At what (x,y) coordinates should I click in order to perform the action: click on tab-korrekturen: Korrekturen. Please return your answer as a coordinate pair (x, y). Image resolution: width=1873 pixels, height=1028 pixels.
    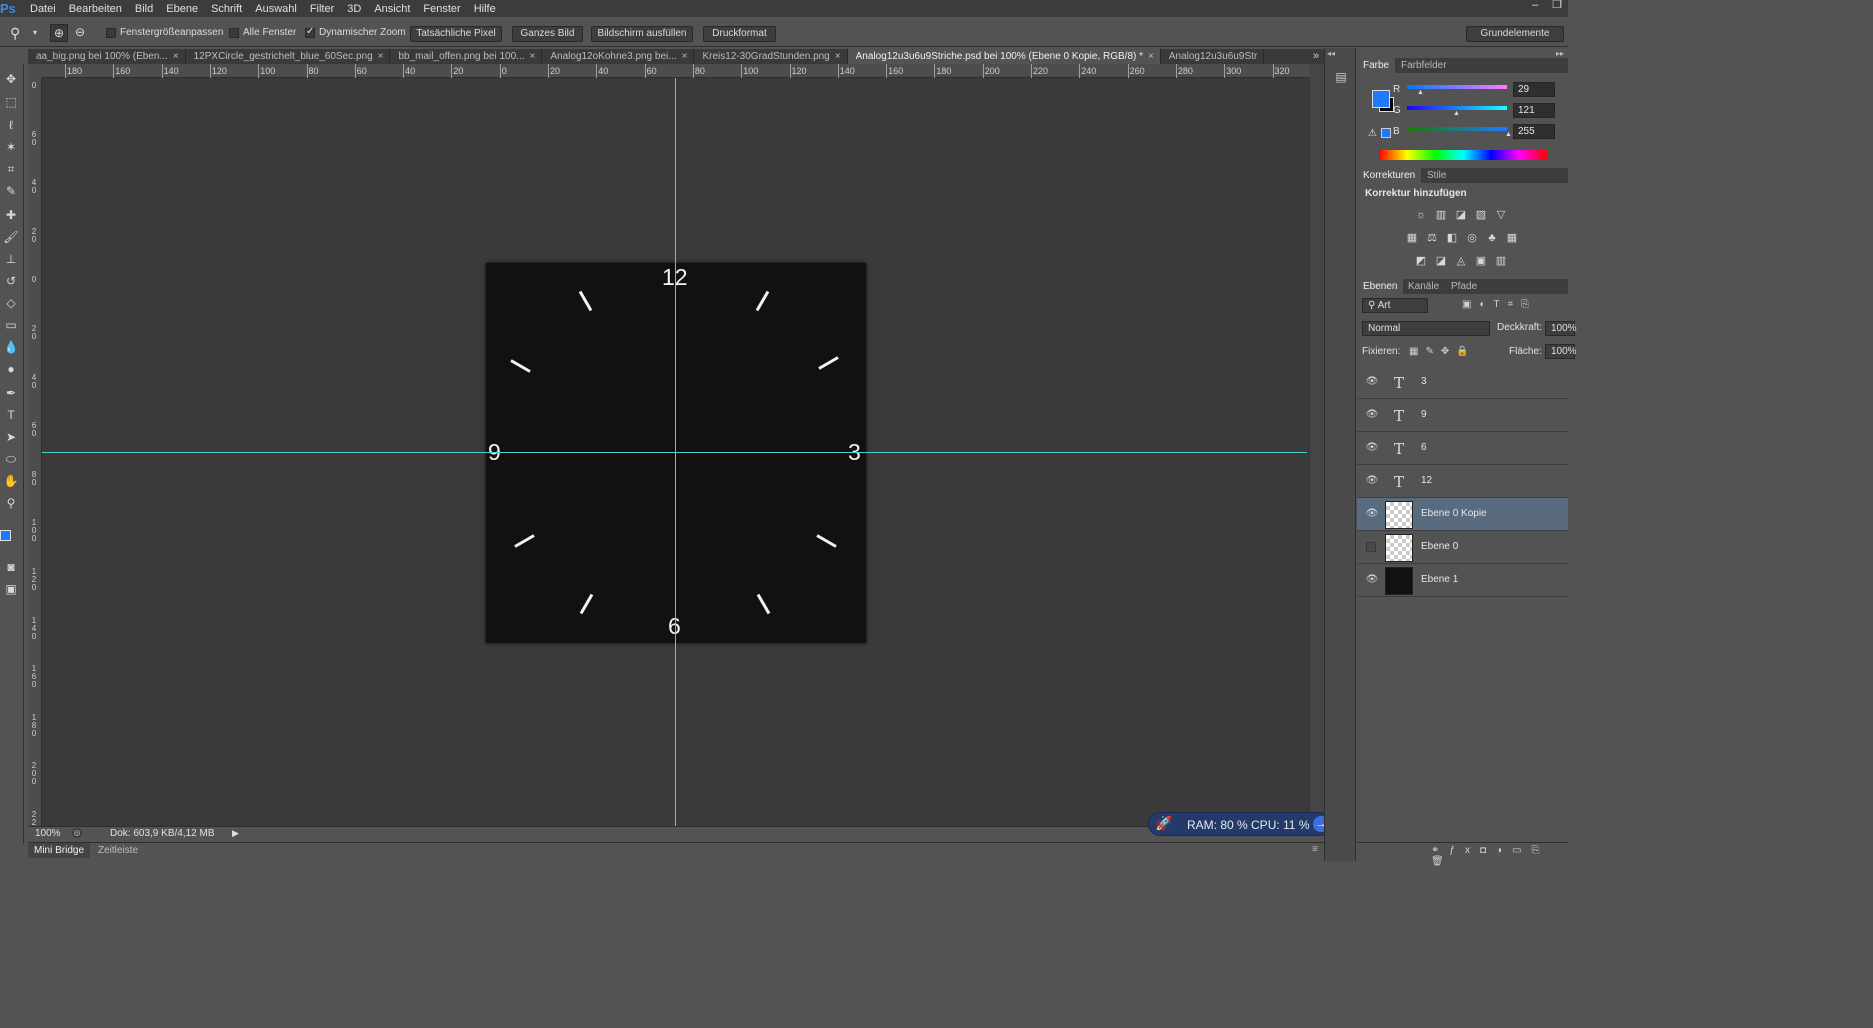
    Looking at the image, I should click on (1389, 175).